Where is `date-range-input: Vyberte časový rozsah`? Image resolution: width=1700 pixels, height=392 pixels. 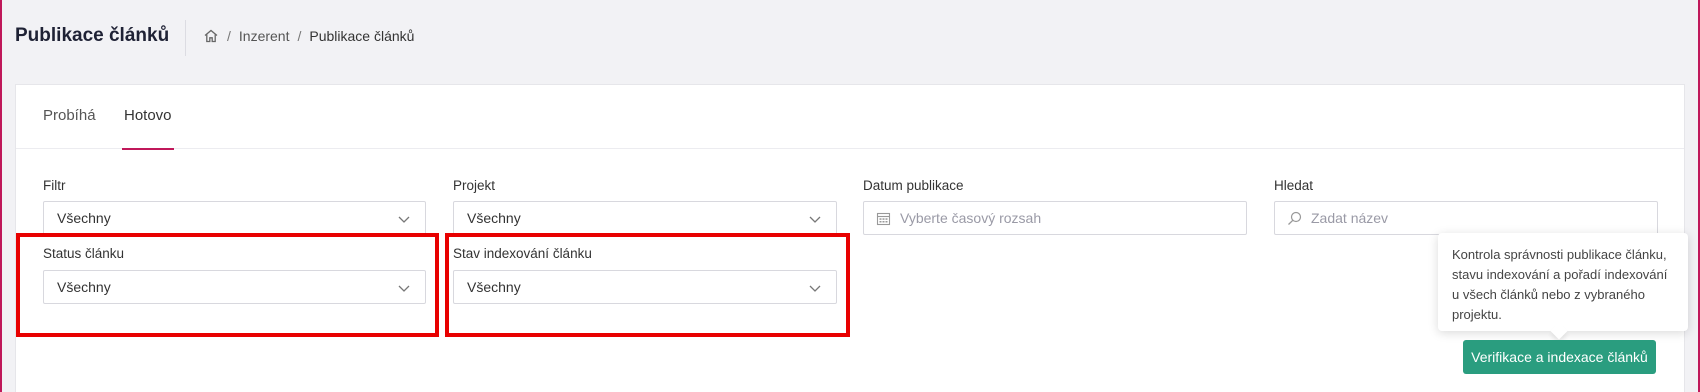
date-range-input: Vyberte časový rozsah is located at coordinates (1055, 218).